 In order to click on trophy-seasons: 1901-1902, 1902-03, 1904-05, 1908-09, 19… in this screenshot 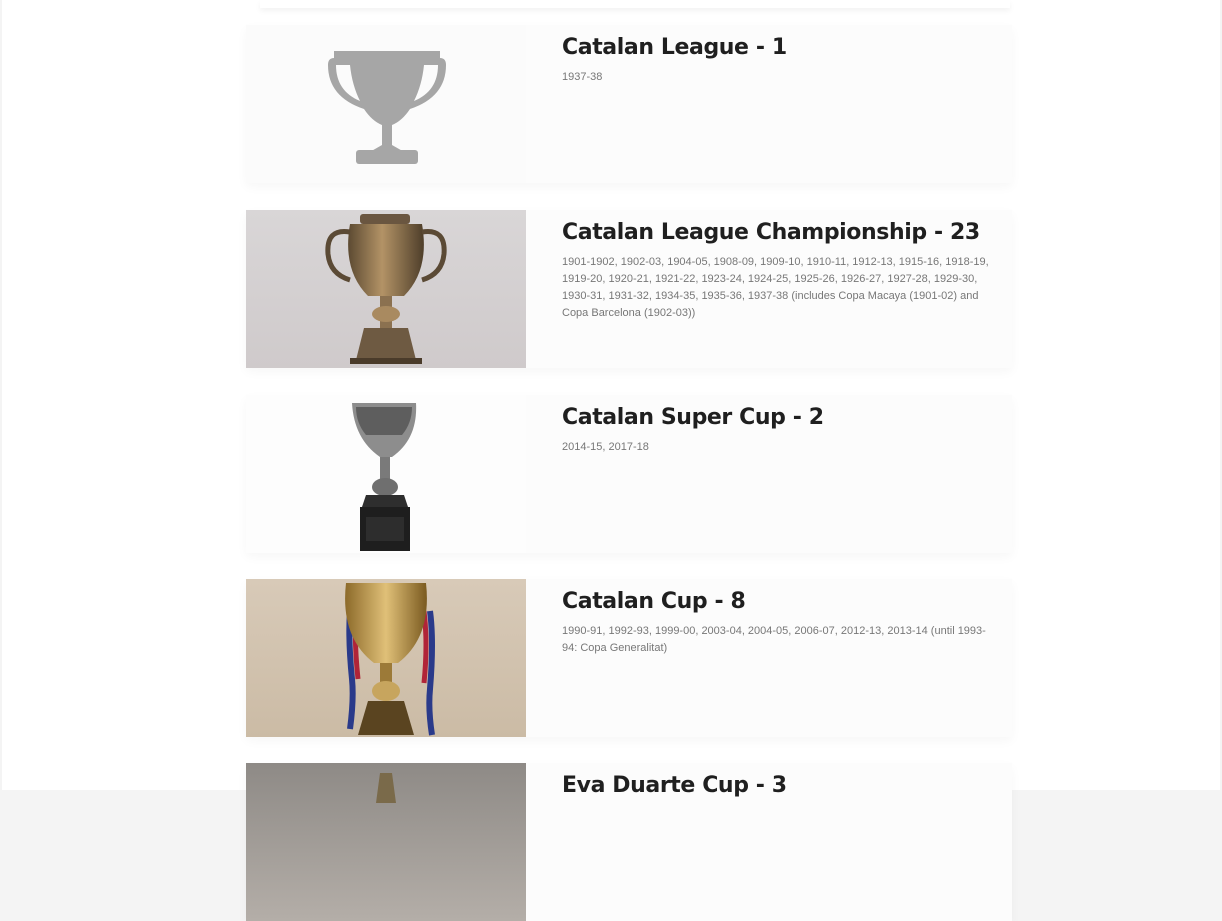, I will do `click(775, 287)`.